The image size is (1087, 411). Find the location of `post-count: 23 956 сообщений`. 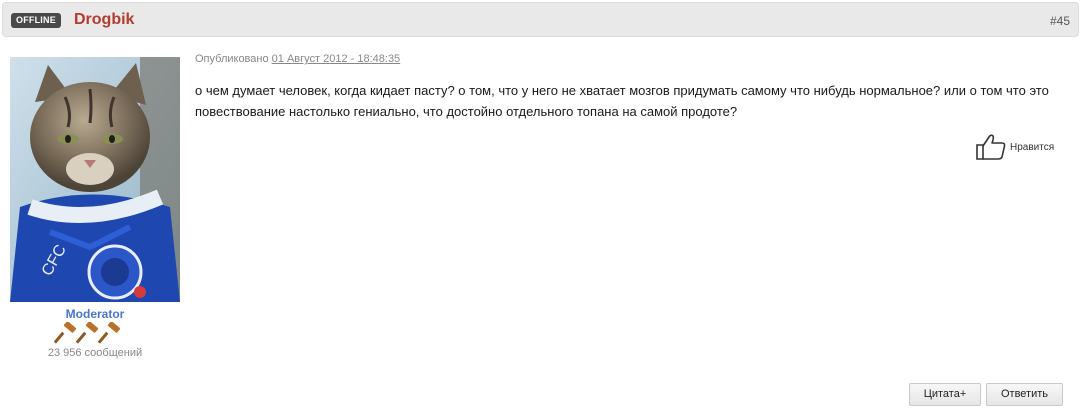

post-count: 23 956 сообщений is located at coordinates (95, 353).